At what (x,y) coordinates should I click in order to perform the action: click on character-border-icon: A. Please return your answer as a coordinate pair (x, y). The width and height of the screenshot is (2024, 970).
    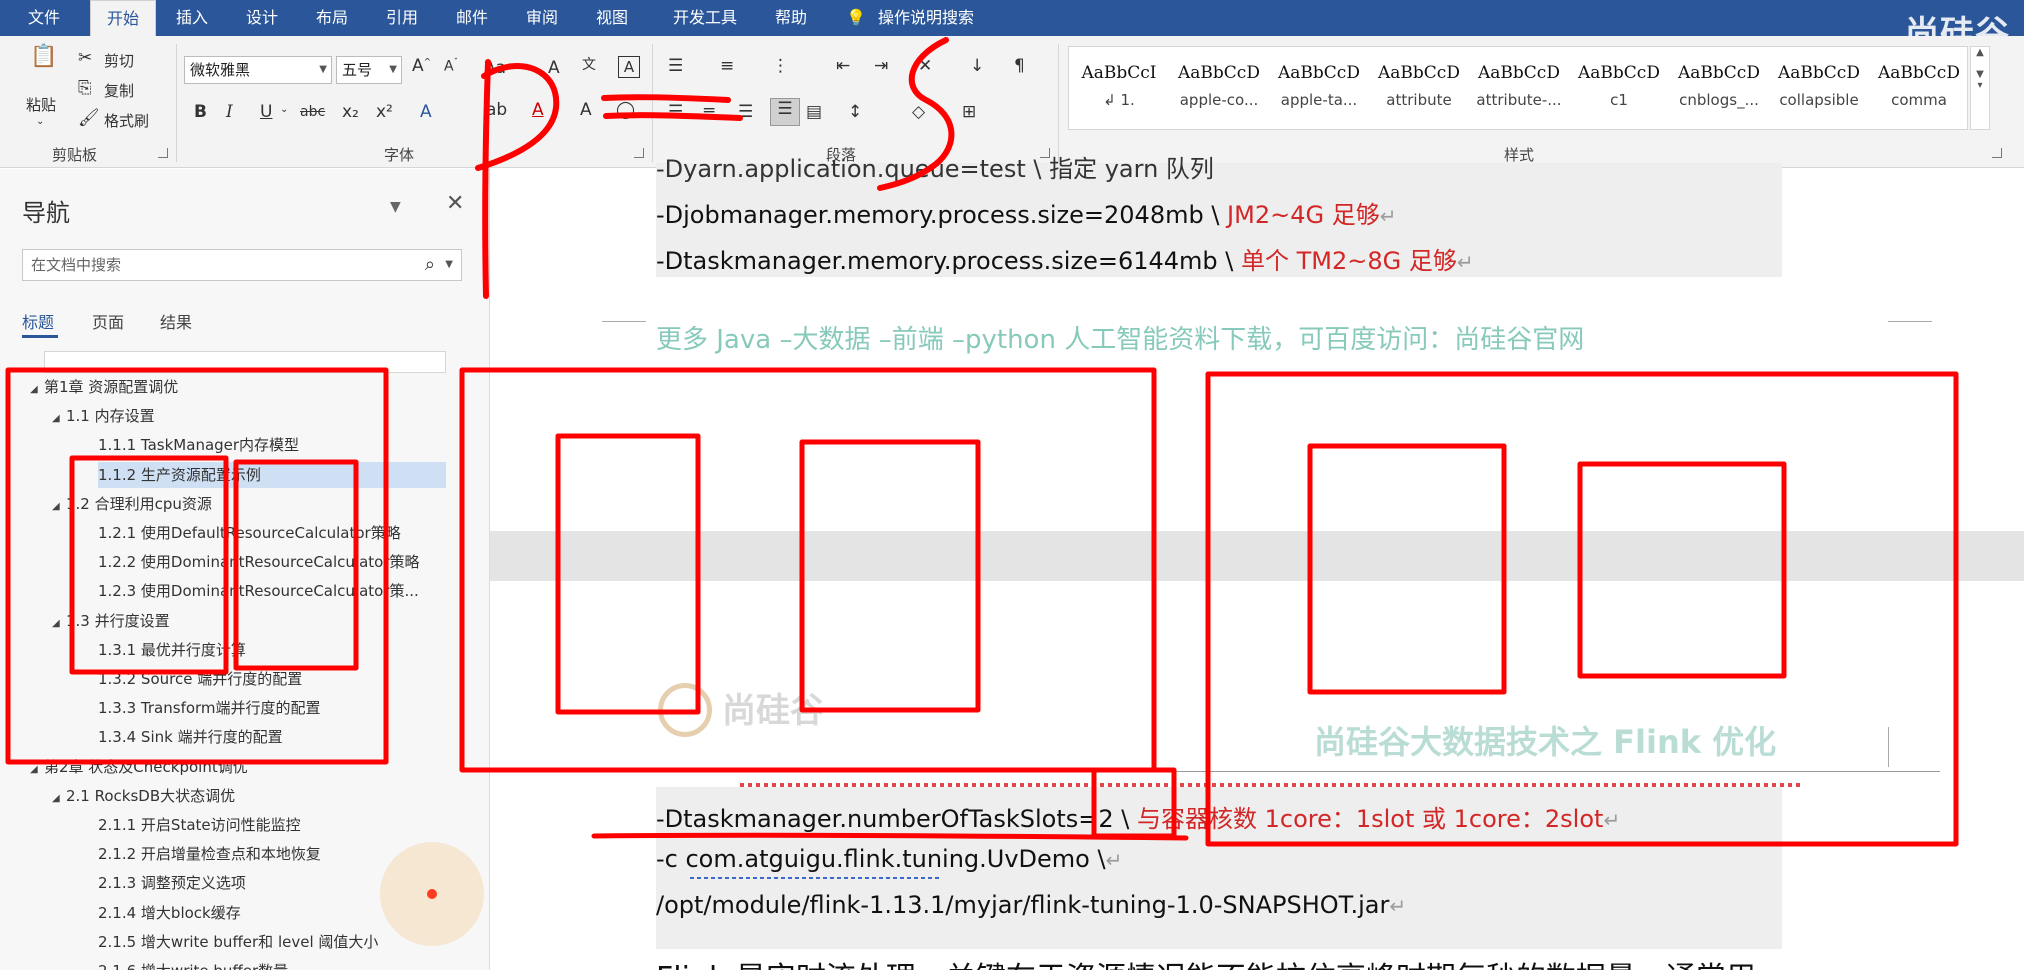
    Looking at the image, I should click on (629, 67).